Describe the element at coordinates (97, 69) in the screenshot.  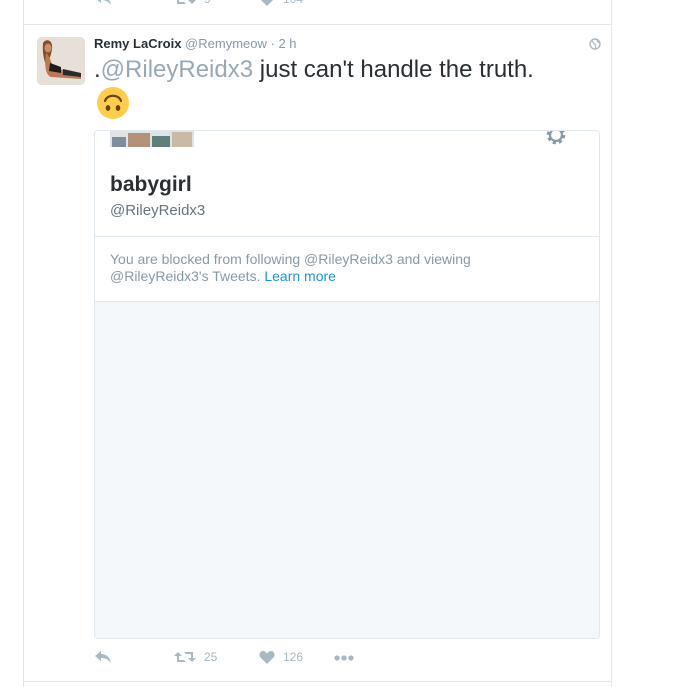
I see `tweet-text-prefix: .` at that location.